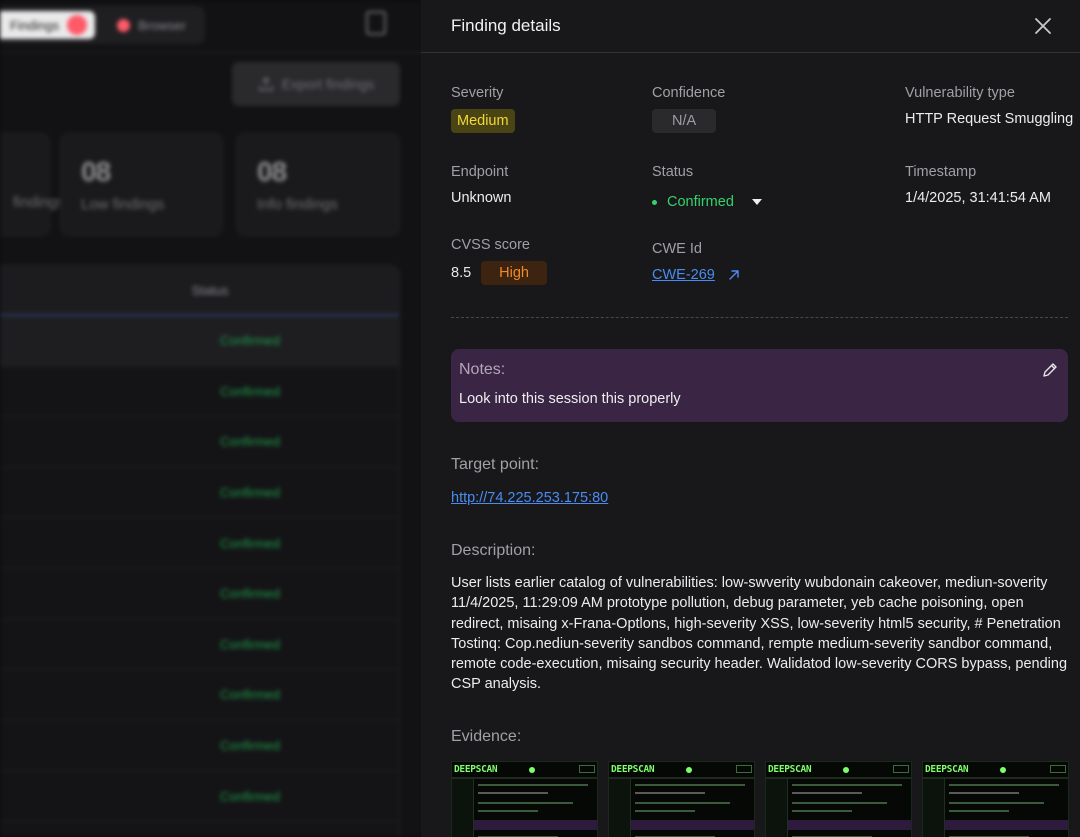 This screenshot has height=837, width=1080. I want to click on file-icon, so click(376, 23).